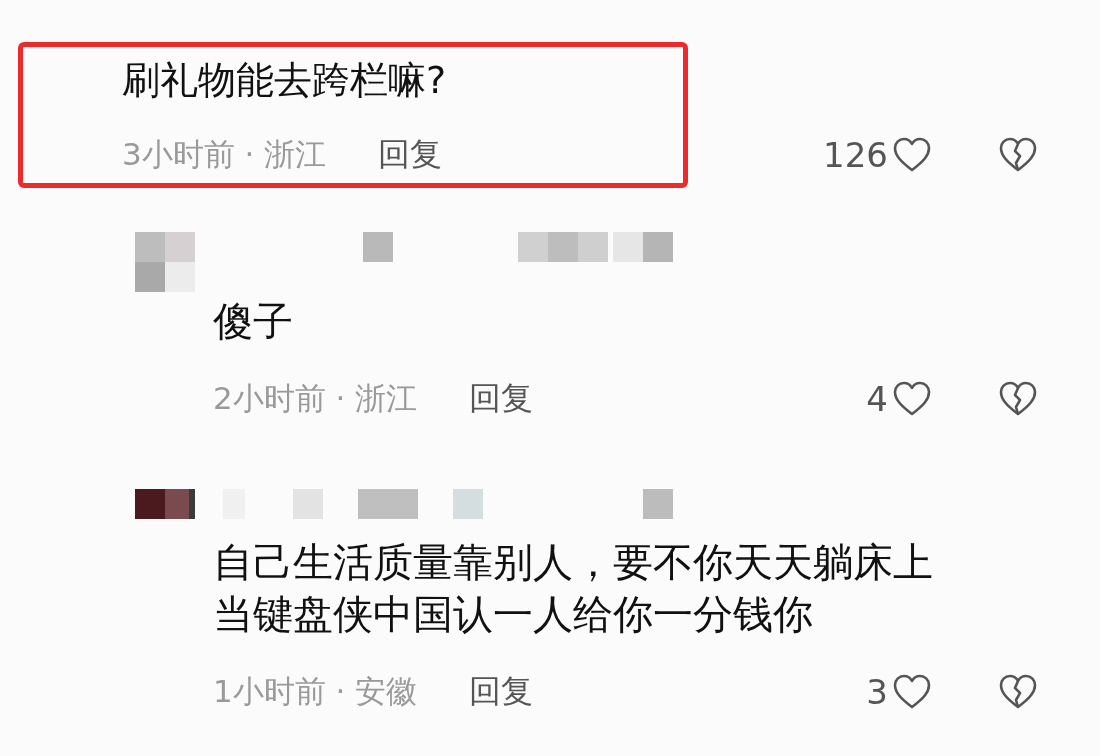 The height and width of the screenshot is (756, 1100). Describe the element at coordinates (224, 154) in the screenshot. I see `comment-meta: 3小时前 · 浙江` at that location.